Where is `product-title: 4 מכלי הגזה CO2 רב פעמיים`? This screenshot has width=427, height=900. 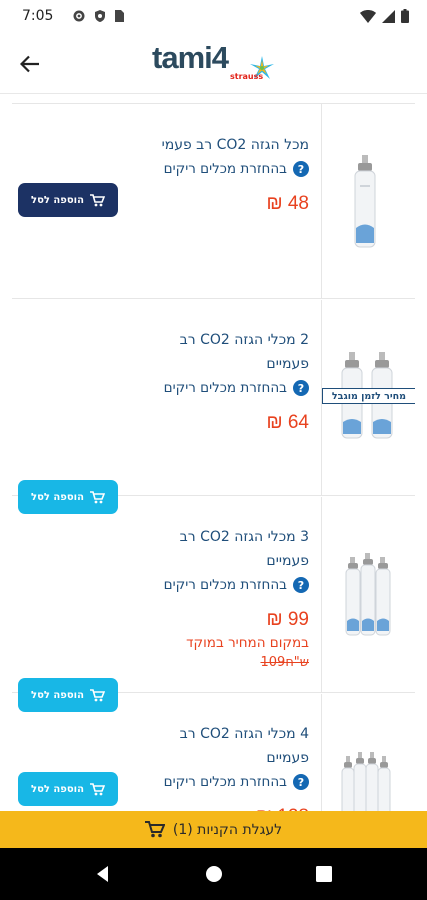
product-title: 4 מכלי הגזה CO2 רב פעמיים is located at coordinates (244, 746).